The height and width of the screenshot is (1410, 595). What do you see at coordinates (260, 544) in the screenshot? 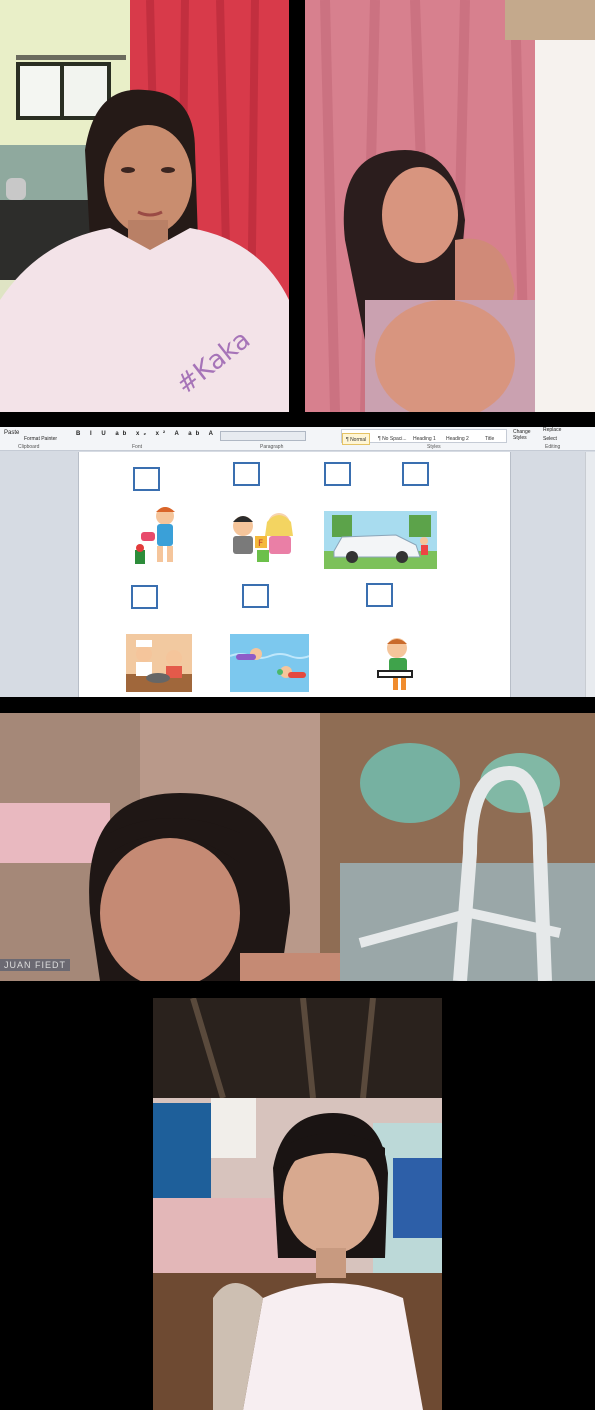
I see `svg-text: F` at bounding box center [260, 544].